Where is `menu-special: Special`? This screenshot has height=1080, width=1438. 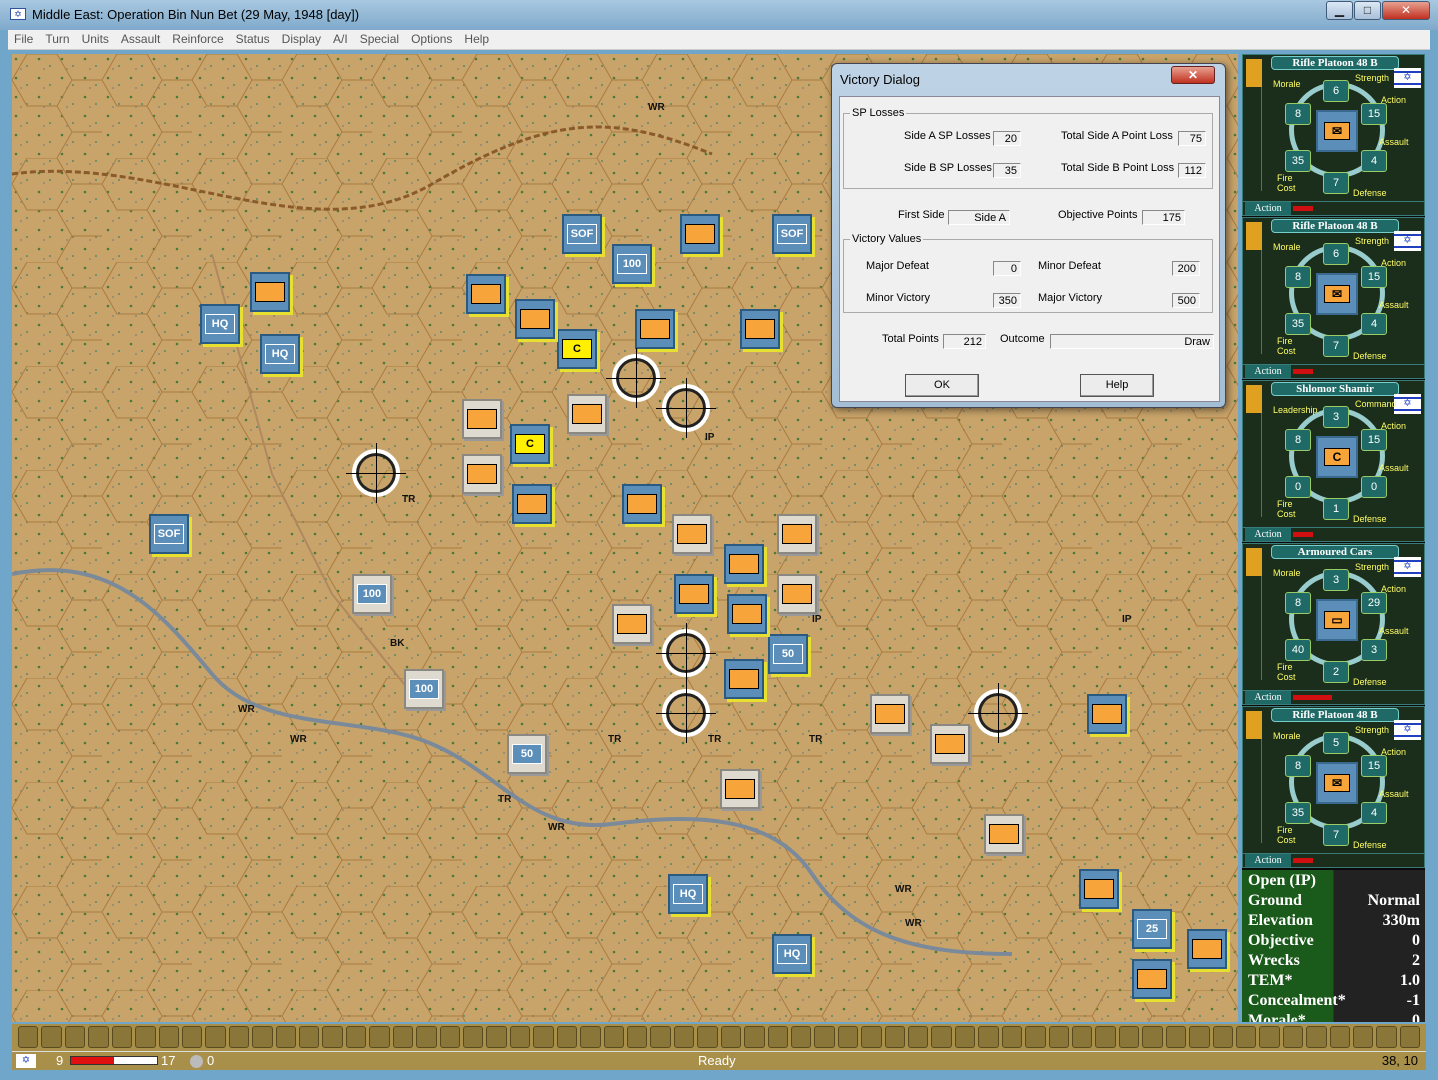 menu-special: Special is located at coordinates (379, 39).